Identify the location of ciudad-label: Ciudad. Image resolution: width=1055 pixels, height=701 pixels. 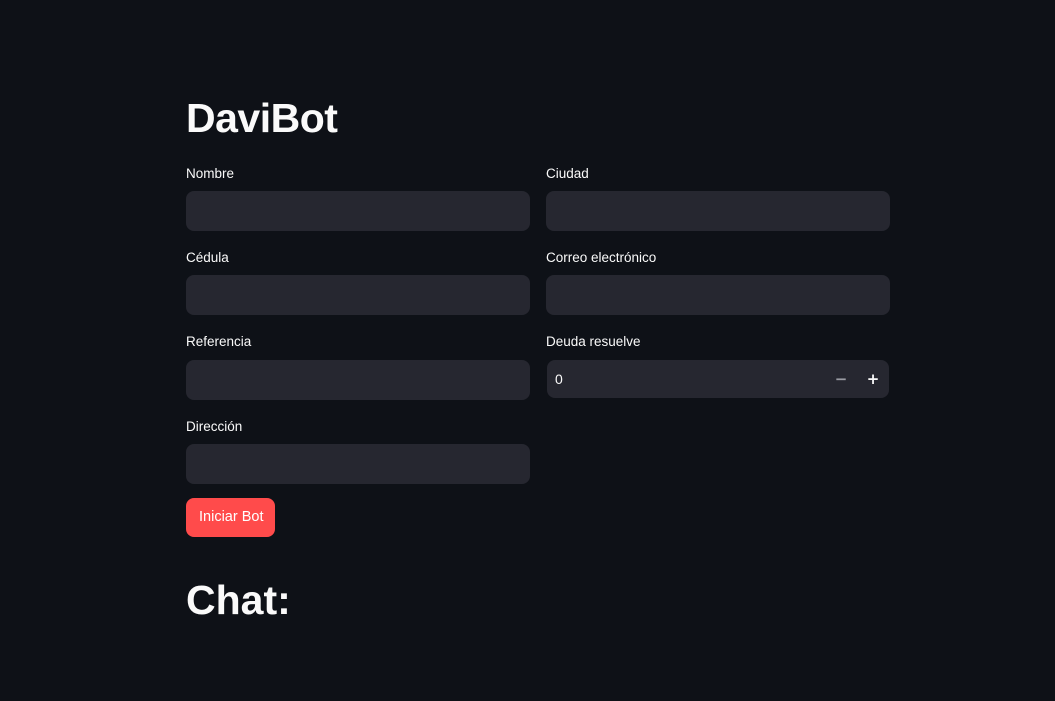
(567, 173).